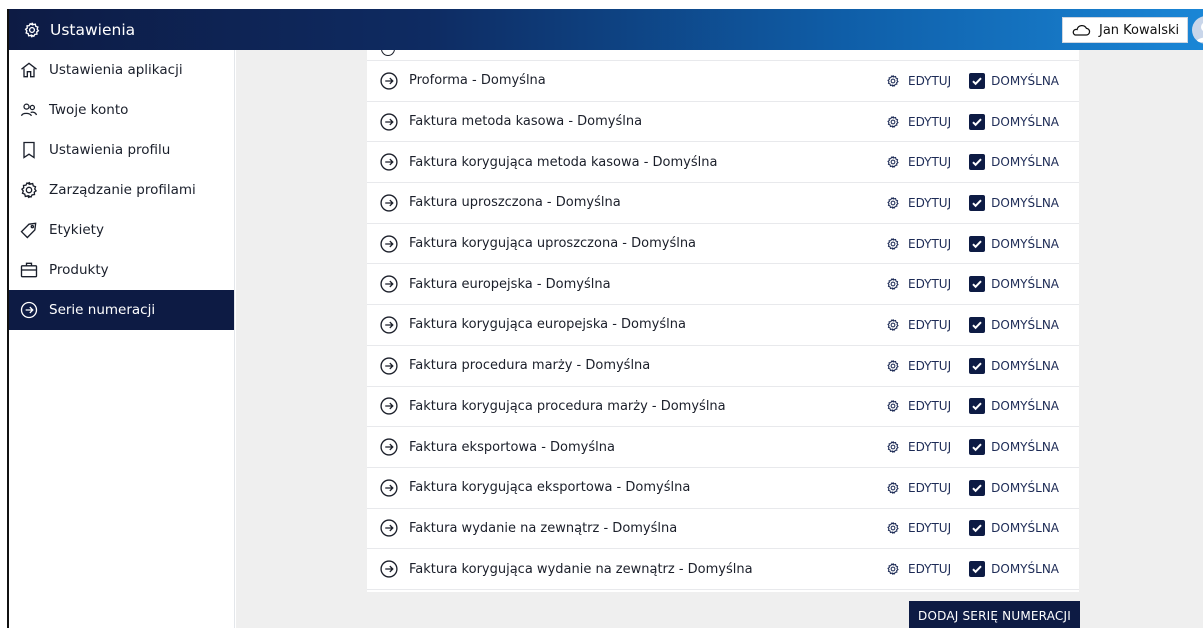 The height and width of the screenshot is (628, 1203). I want to click on sidebar-item-ustawienia-profilu: Ustawienia profilu, so click(121, 150).